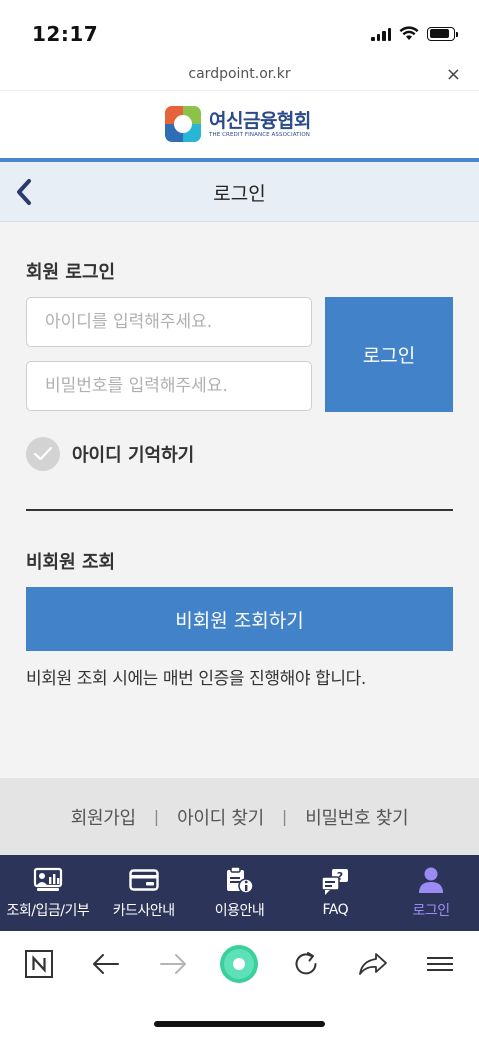 The height and width of the screenshot is (1039, 479). I want to click on close-icon: ×, so click(453, 74).